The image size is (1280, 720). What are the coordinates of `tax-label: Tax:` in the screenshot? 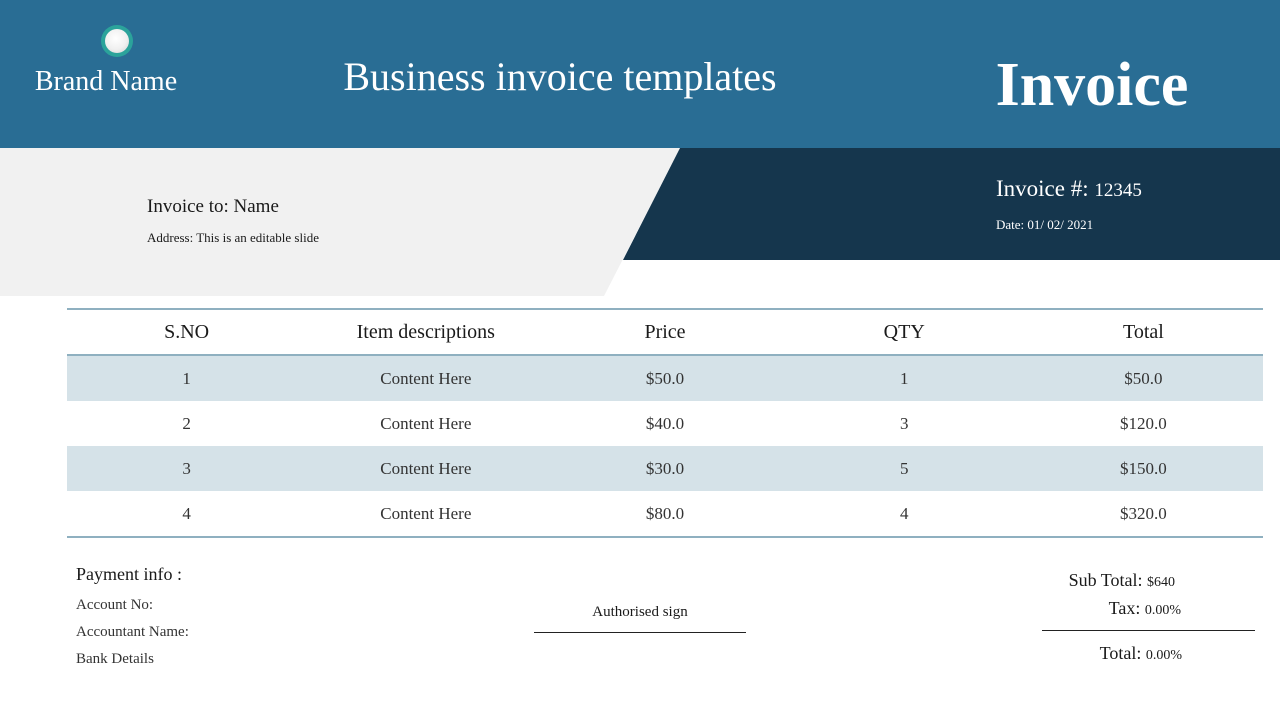 It's located at (1124, 608).